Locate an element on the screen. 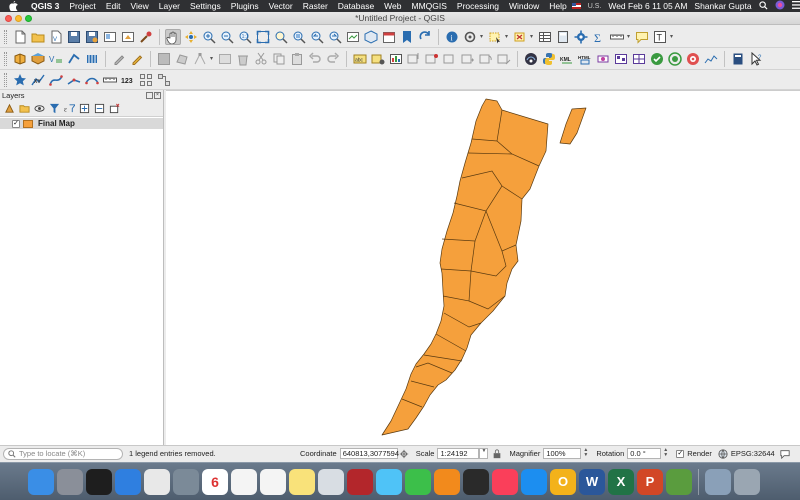 Image resolution: width=800 pixels, height=500 pixels. dock-outlook-icon: O is located at coordinates (563, 481).